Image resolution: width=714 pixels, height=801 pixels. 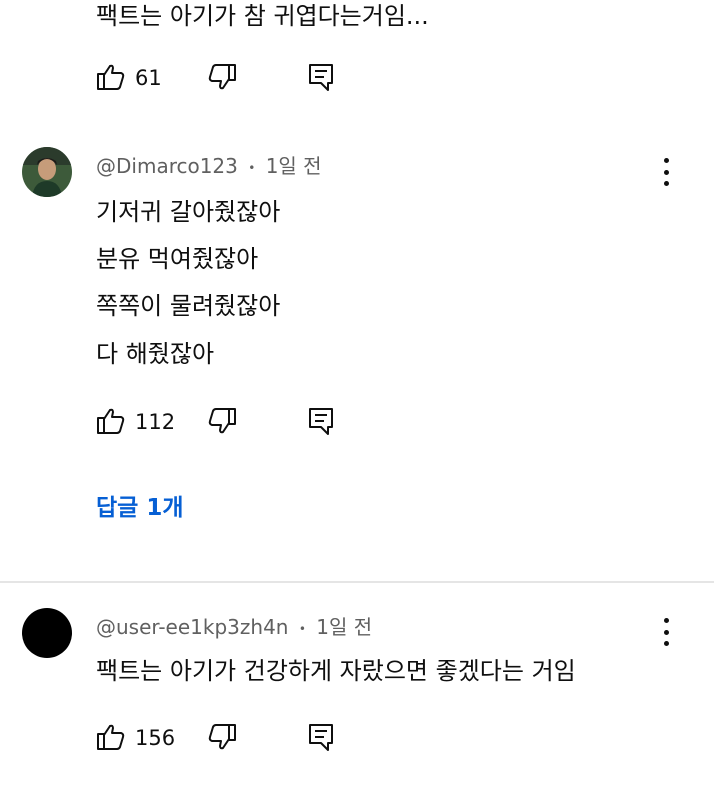 What do you see at coordinates (155, 422) in the screenshot?
I see `like-count: 112` at bounding box center [155, 422].